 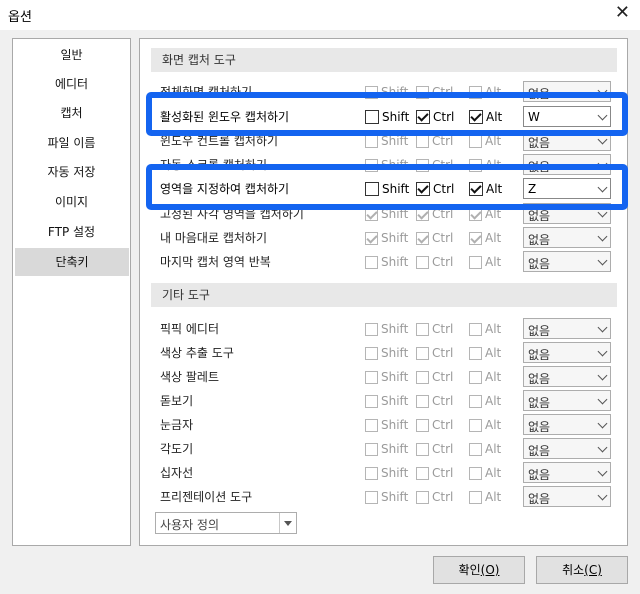 What do you see at coordinates (384, 60) in the screenshot?
I see `section-header-capture: 화면 캡처 도구` at bounding box center [384, 60].